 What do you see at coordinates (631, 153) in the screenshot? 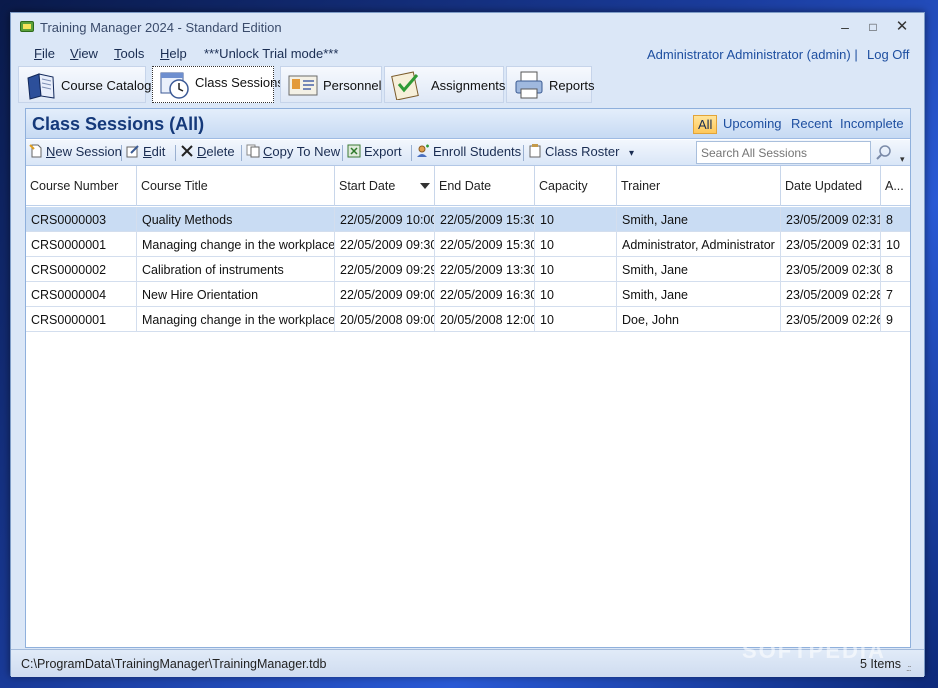
I see `chevron-down-icon: ▾` at bounding box center [631, 153].